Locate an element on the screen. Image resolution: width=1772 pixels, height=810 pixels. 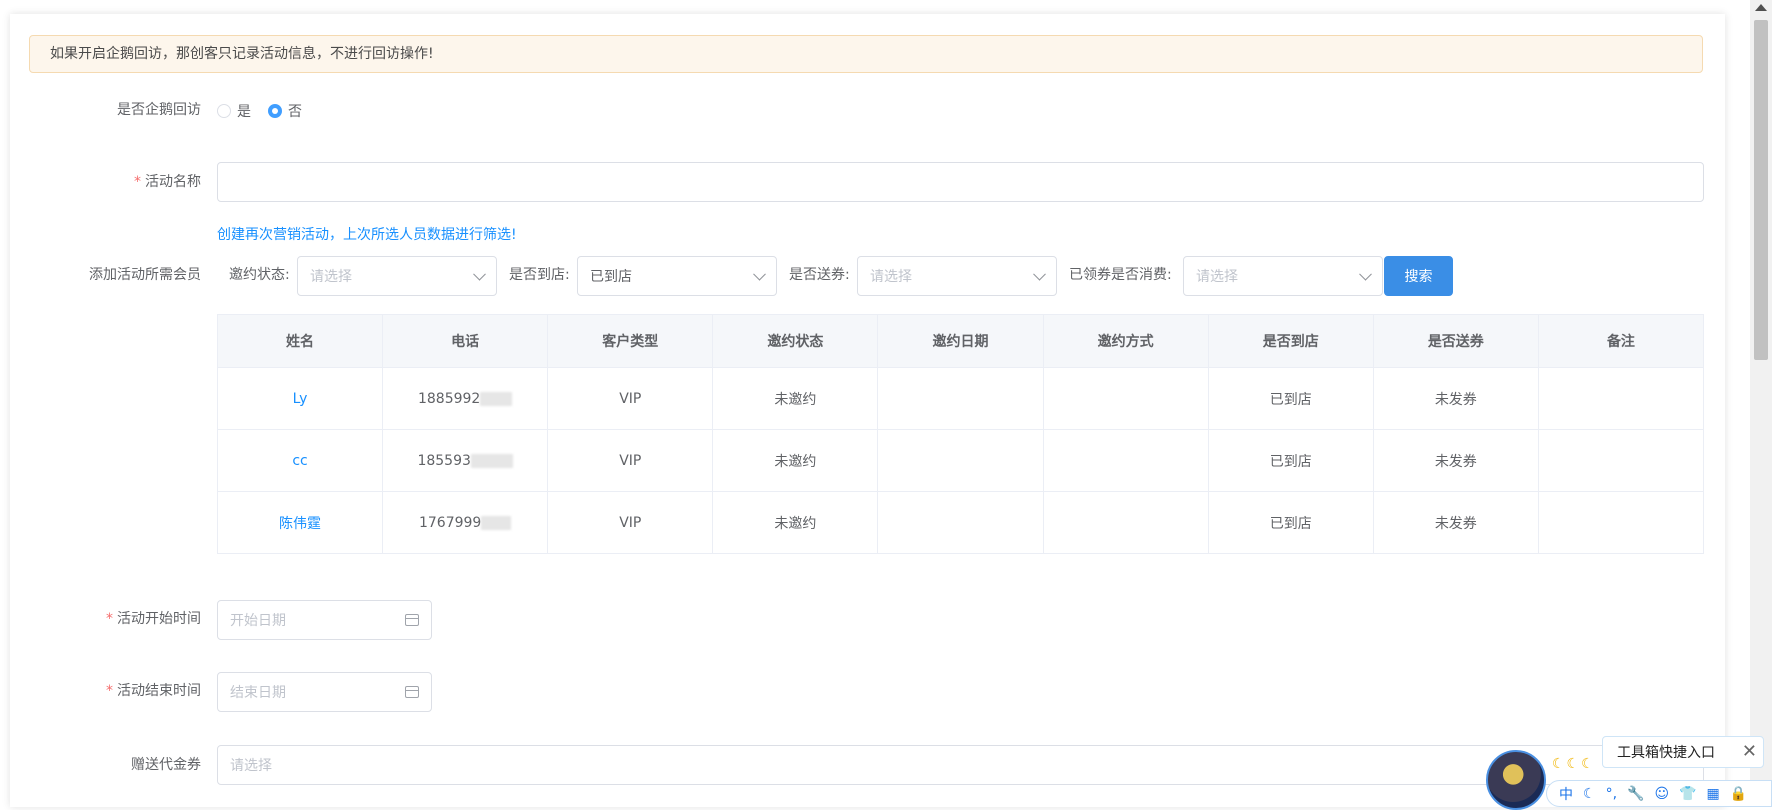
smiley-icon: ☺ is located at coordinates (1661, 794).